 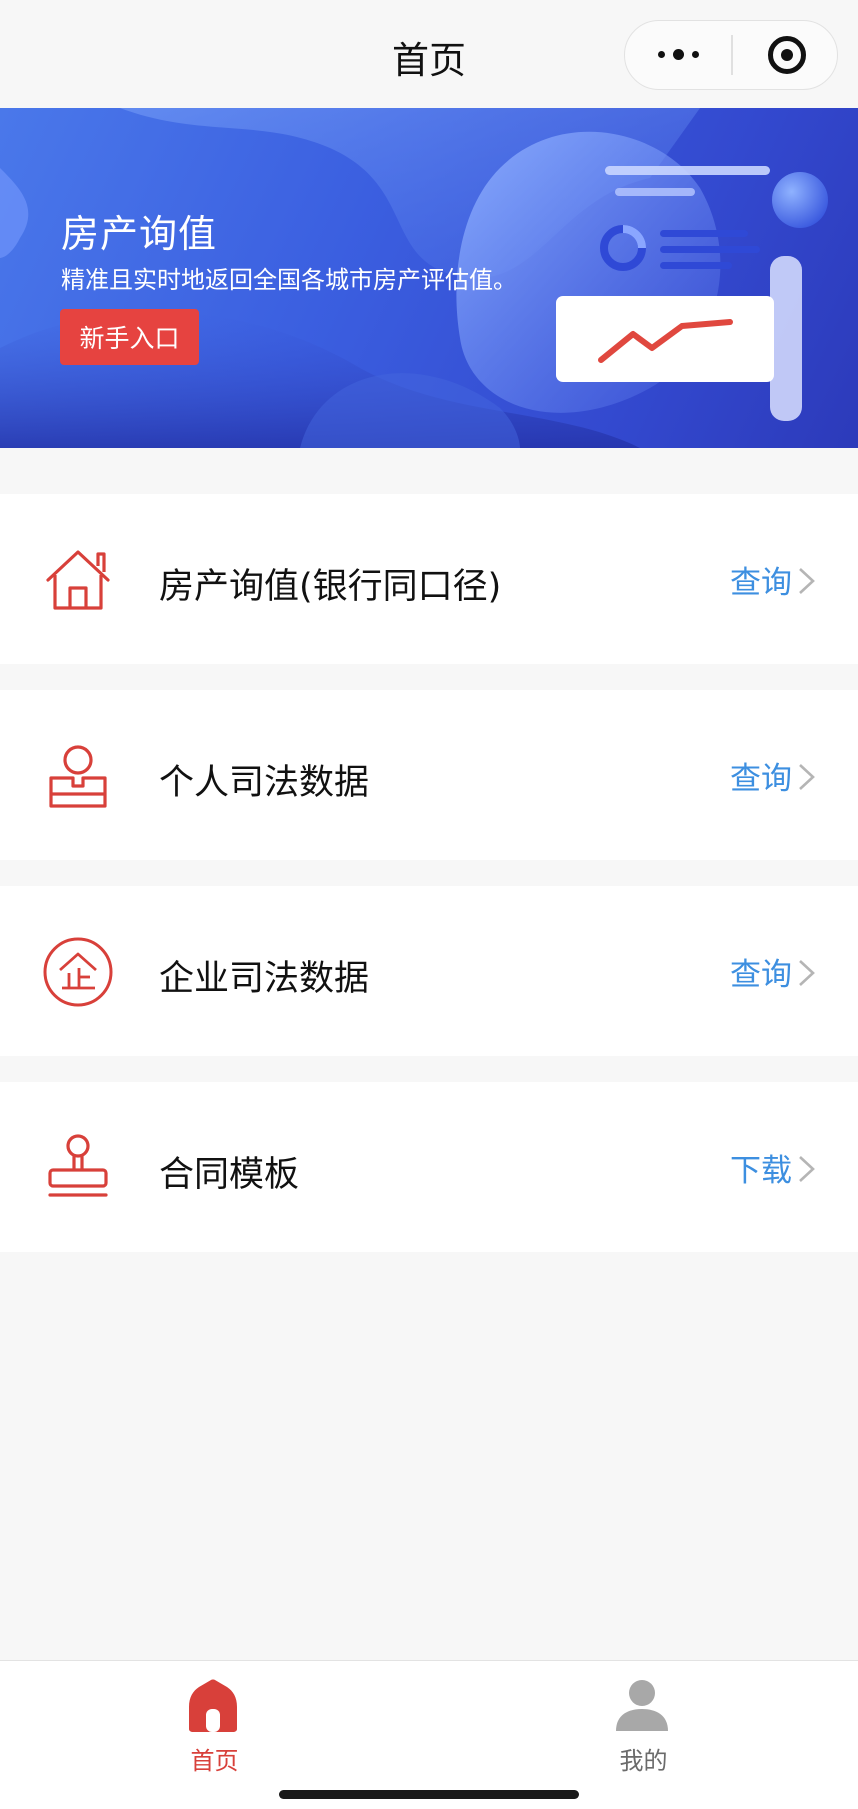 What do you see at coordinates (429, 1167) in the screenshot?
I see `service-row-contract-template: 合同模板 下载` at bounding box center [429, 1167].